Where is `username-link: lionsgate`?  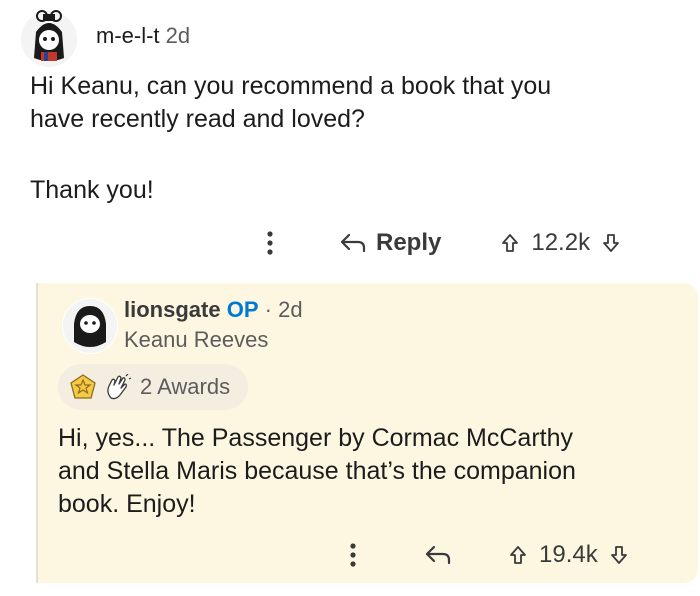
username-link: lionsgate is located at coordinates (172, 309).